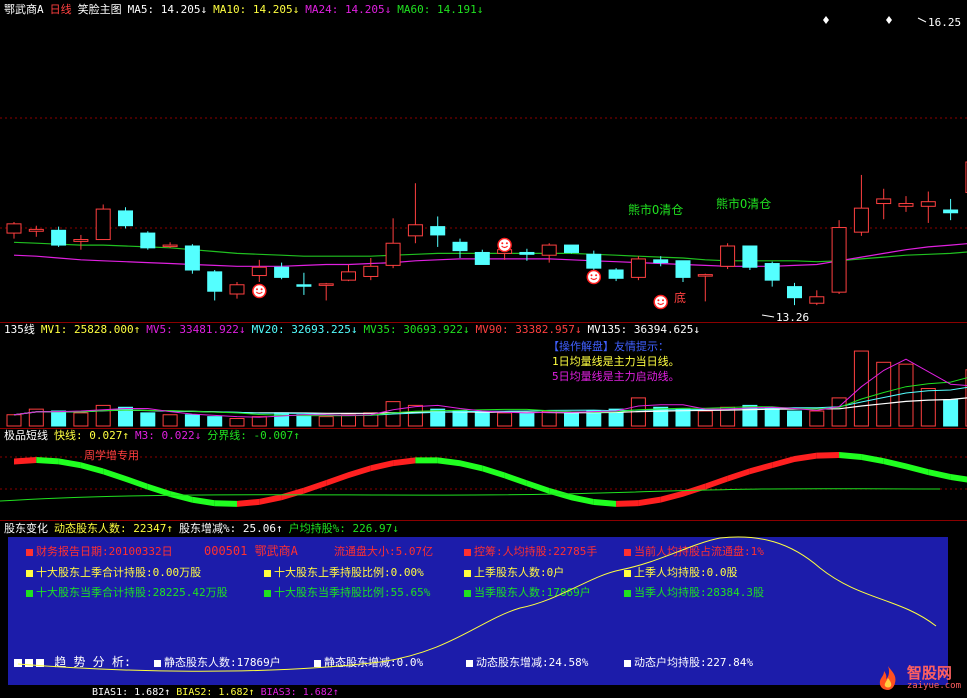 Image resolution: width=967 pixels, height=698 pixels. What do you see at coordinates (694, 592) in the screenshot?
I see `this-q-avg: 当季人均持股:28384.3股` at bounding box center [694, 592].